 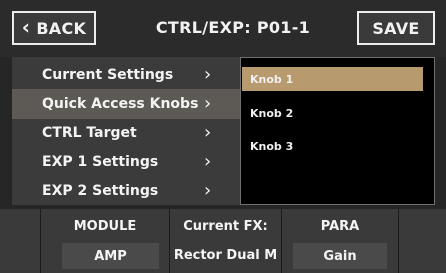 What do you see at coordinates (89, 133) in the screenshot?
I see `menu-item-label: CTRL Target` at bounding box center [89, 133].